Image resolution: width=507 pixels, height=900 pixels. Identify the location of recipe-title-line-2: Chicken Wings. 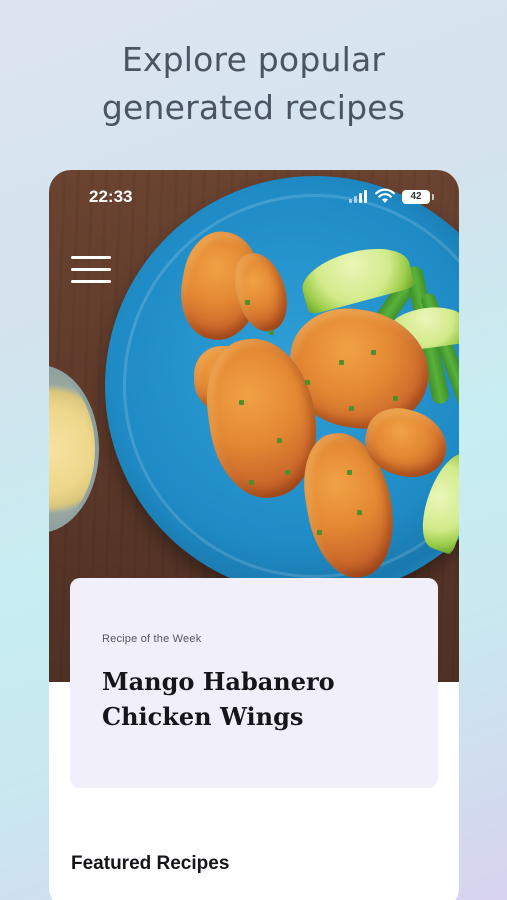
(203, 716).